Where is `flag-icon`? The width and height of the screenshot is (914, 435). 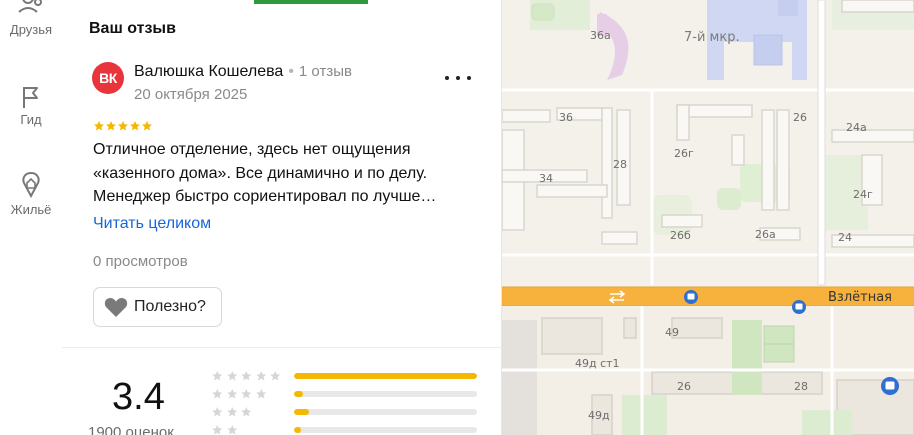 flag-icon is located at coordinates (30, 97).